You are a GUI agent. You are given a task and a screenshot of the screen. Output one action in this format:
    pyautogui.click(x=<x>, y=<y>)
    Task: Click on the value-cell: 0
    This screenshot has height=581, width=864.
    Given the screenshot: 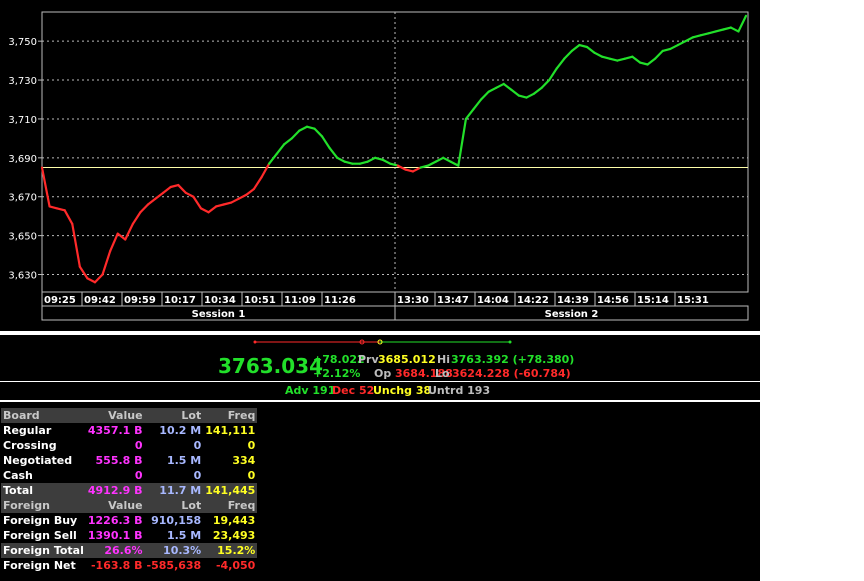 What is the action you would take?
    pyautogui.click(x=138, y=445)
    